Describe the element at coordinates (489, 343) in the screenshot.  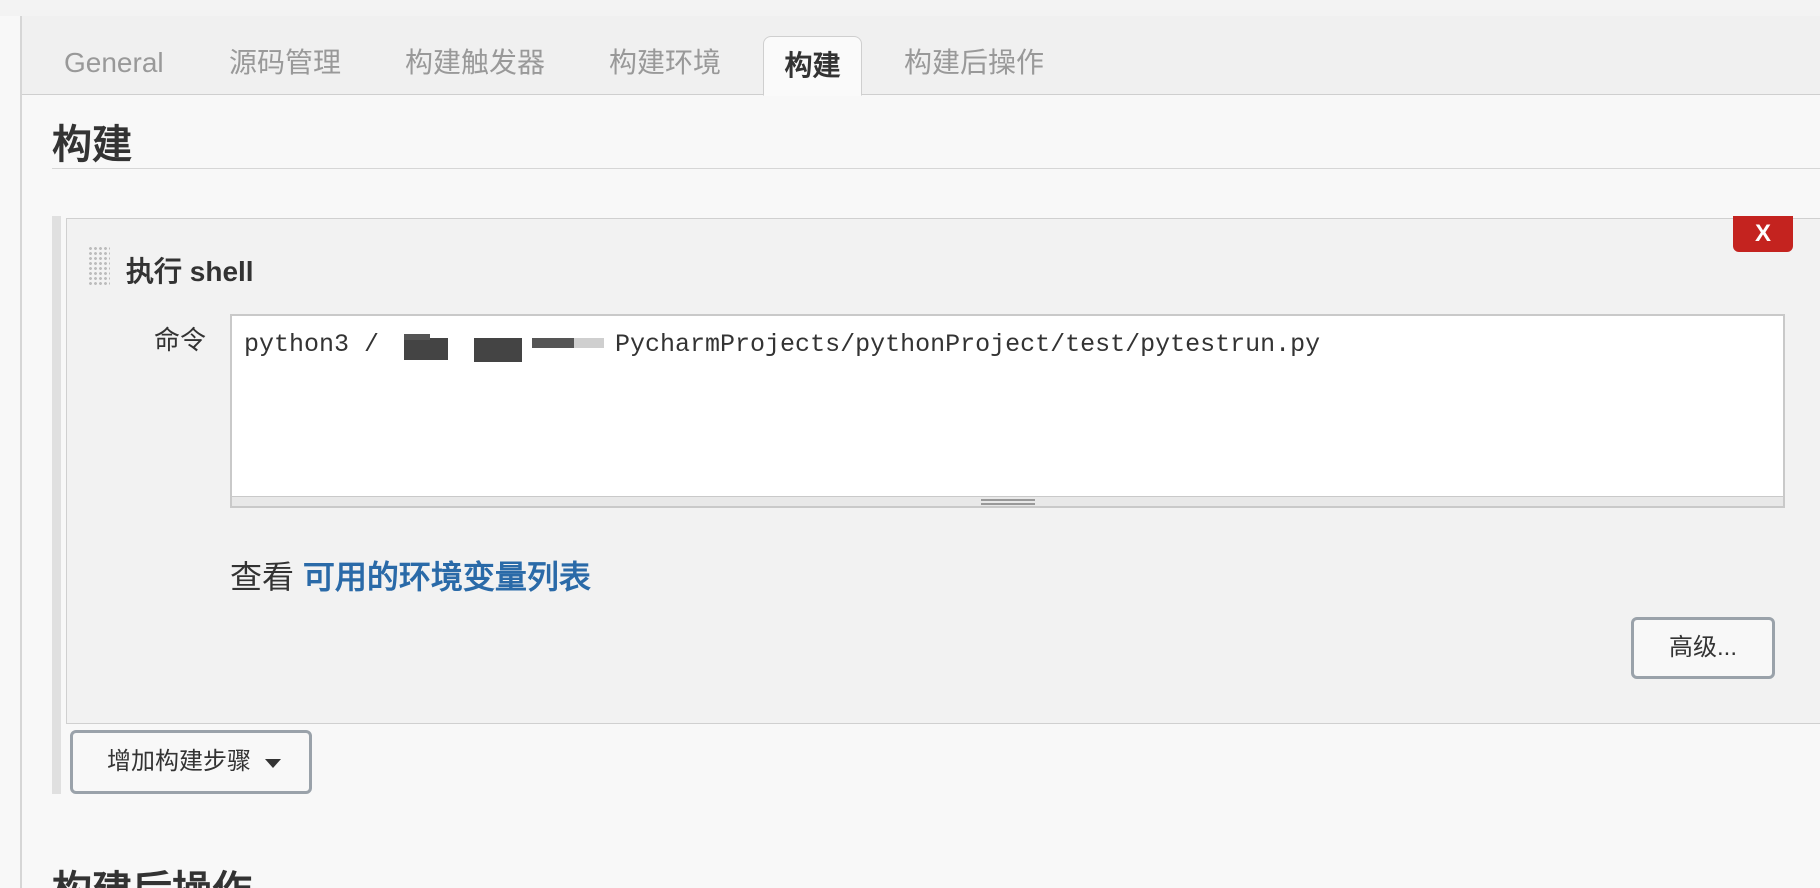
I see `redacted-path` at that location.